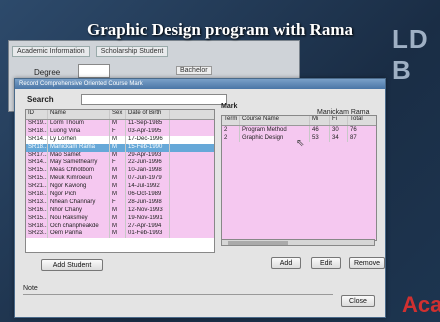  I want to click on student-dob-cell: 17-Dec-1996, so click(148, 139).